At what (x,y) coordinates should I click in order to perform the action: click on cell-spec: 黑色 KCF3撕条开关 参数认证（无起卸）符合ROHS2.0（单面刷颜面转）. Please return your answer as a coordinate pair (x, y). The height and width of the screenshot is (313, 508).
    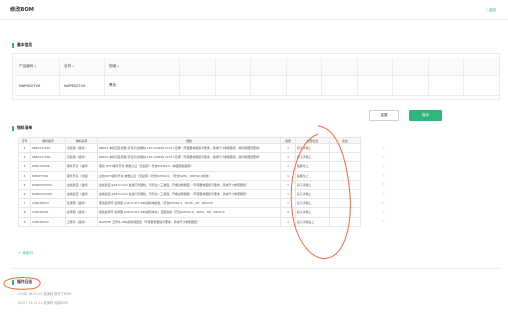
    Looking at the image, I should click on (189, 166).